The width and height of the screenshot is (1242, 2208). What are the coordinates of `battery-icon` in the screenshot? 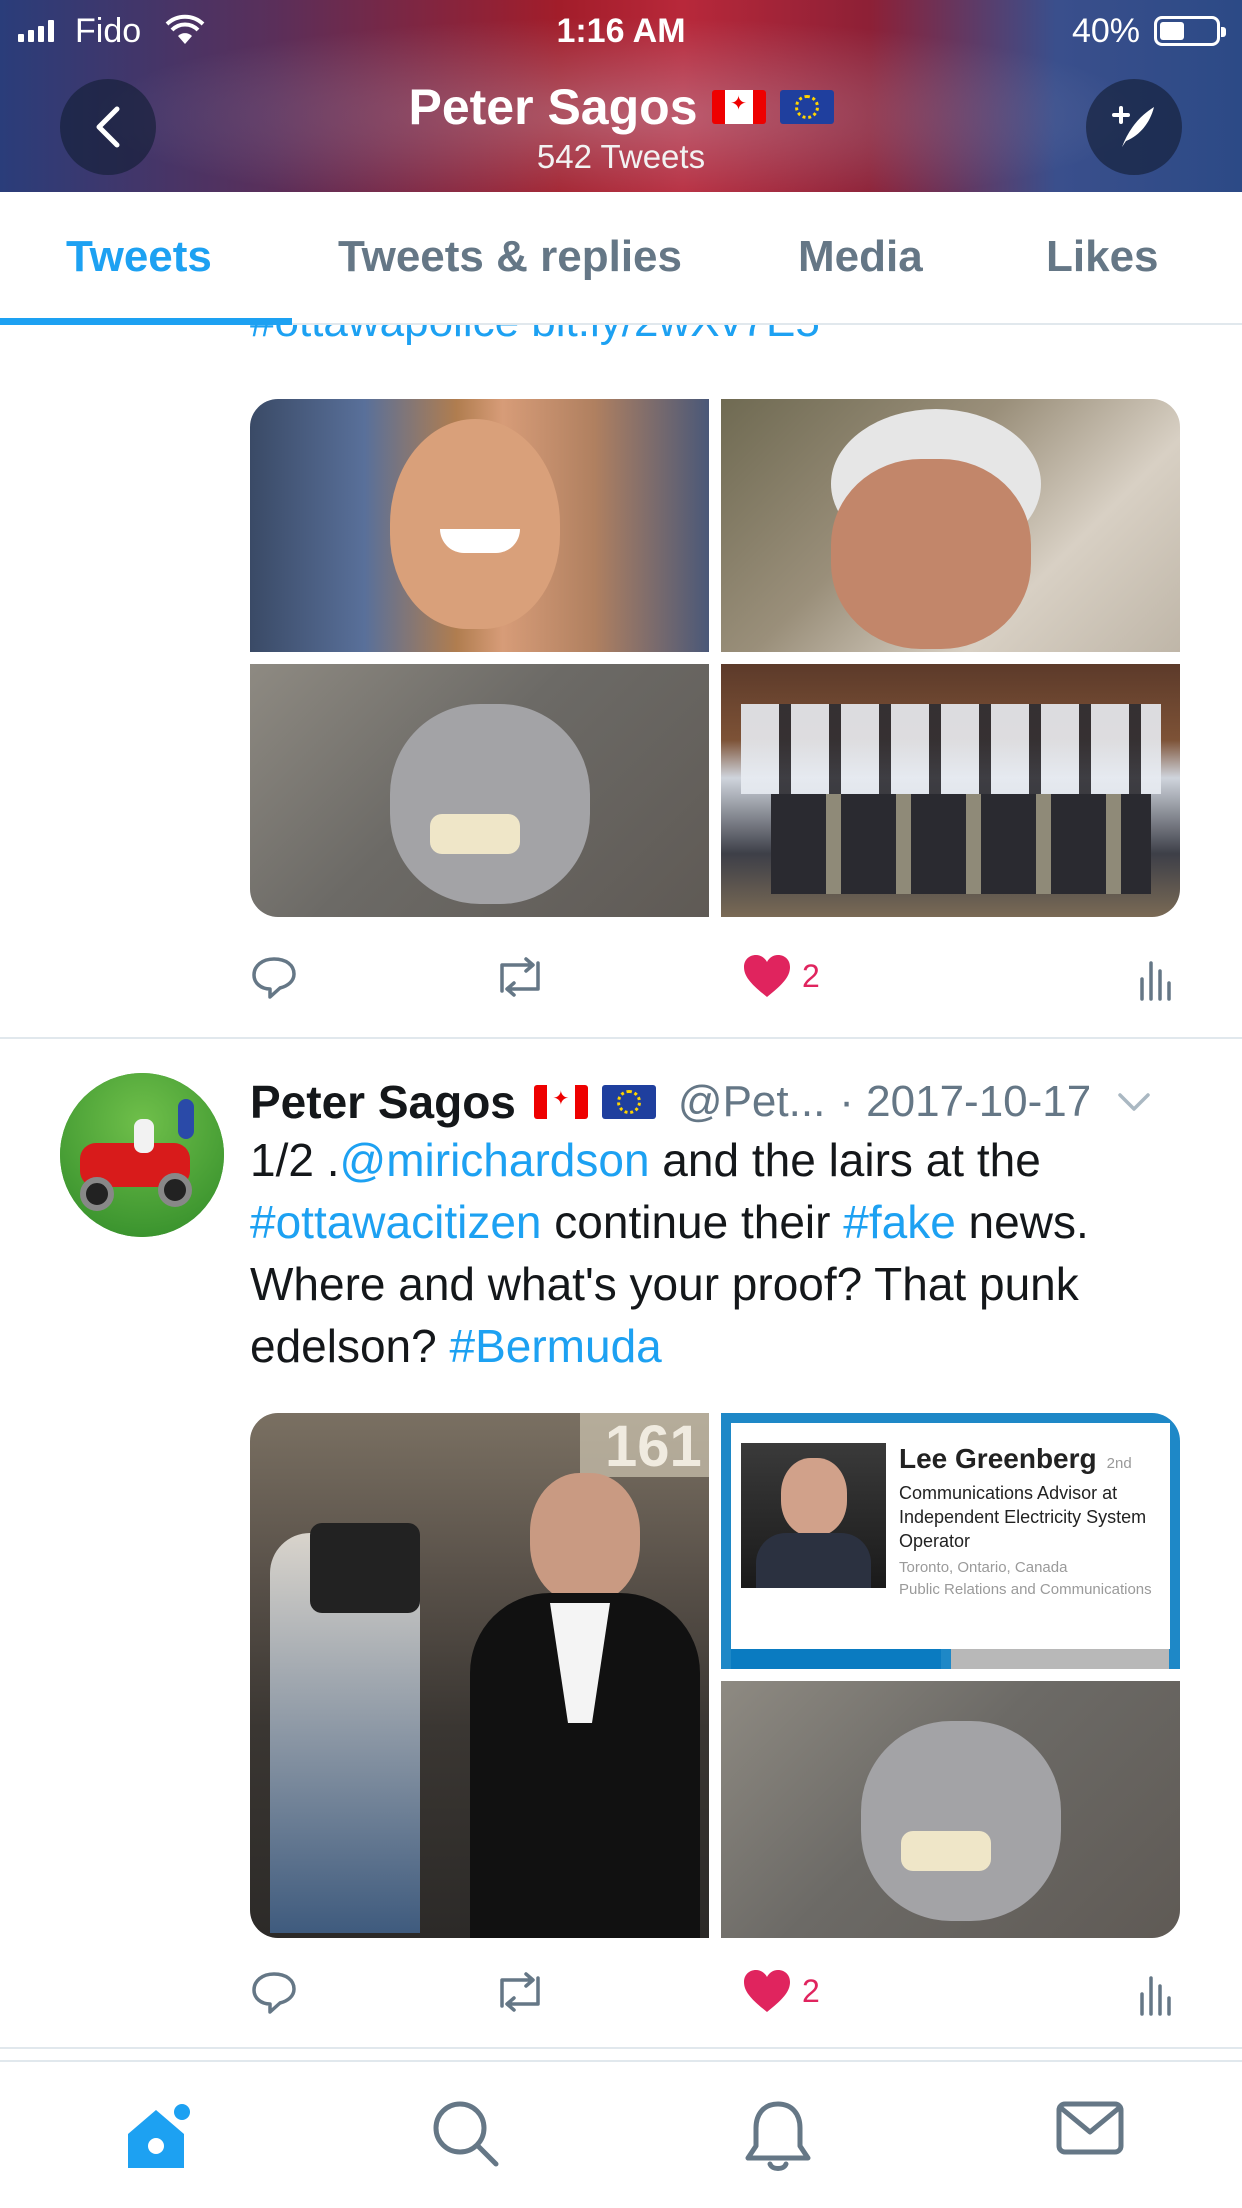 It's located at (1190, 31).